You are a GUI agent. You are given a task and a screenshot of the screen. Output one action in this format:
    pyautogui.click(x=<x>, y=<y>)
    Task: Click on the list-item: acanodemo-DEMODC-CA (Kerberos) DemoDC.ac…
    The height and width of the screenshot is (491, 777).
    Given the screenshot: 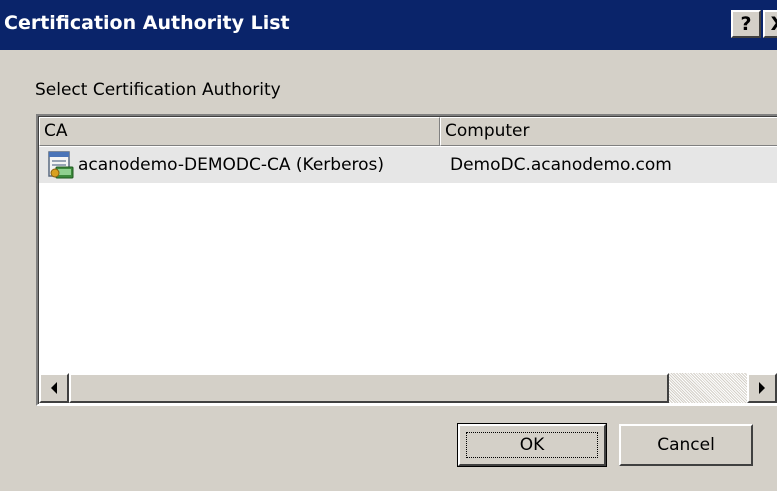 What is the action you would take?
    pyautogui.click(x=408, y=165)
    